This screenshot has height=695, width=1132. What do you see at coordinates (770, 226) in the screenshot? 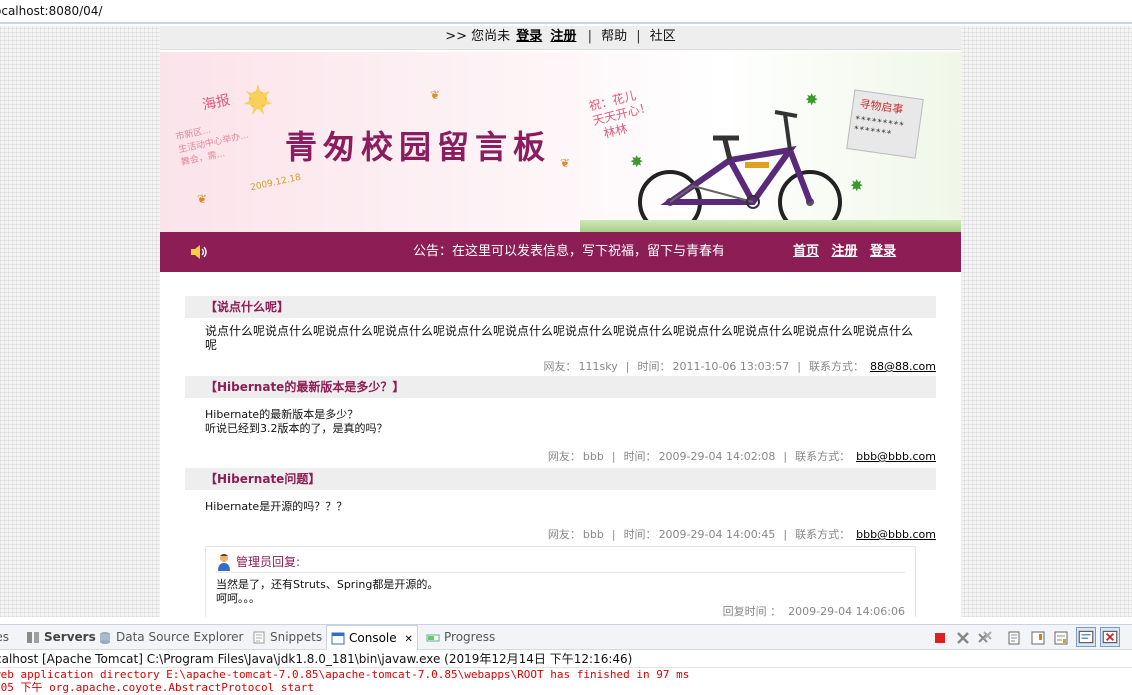
I see `grass-strip` at bounding box center [770, 226].